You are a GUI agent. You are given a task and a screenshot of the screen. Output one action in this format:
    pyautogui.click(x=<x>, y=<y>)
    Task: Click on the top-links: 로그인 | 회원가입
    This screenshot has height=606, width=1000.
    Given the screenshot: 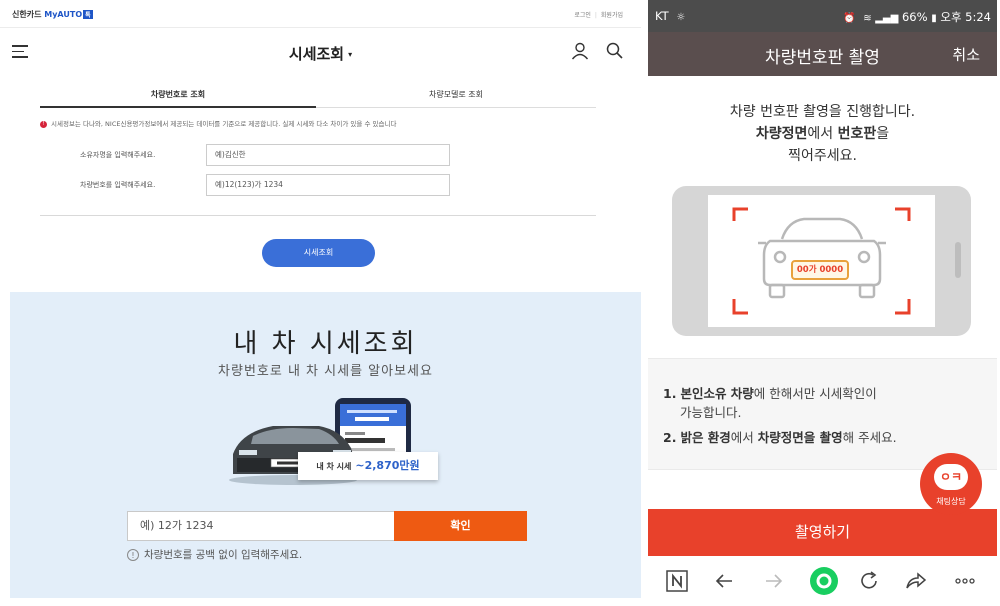 What is the action you would take?
    pyautogui.click(x=598, y=14)
    